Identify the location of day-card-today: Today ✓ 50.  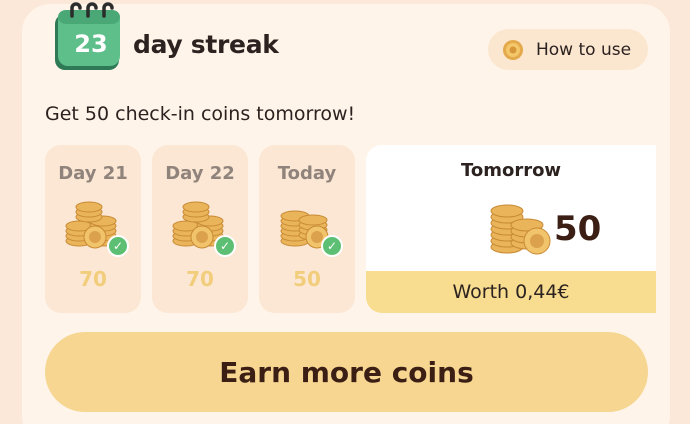
(307, 229).